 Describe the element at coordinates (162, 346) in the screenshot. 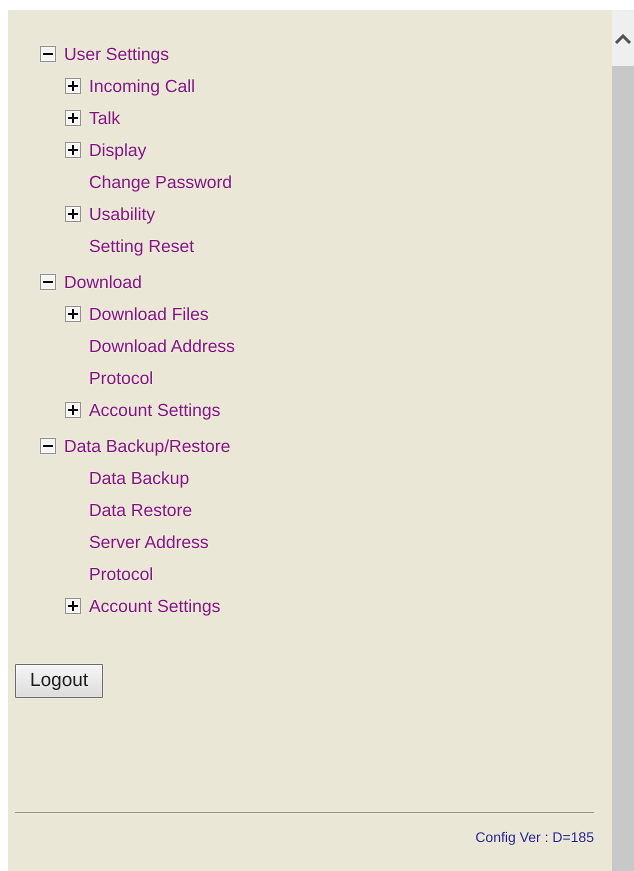

I see `tree-link: Download Address` at that location.